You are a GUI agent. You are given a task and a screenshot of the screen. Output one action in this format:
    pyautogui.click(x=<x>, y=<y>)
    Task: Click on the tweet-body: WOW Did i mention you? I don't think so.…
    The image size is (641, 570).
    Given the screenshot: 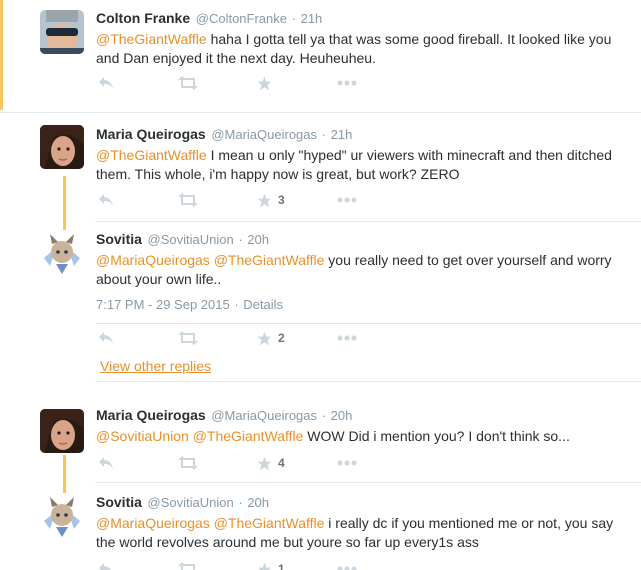 What is the action you would take?
    pyautogui.click(x=436, y=436)
    